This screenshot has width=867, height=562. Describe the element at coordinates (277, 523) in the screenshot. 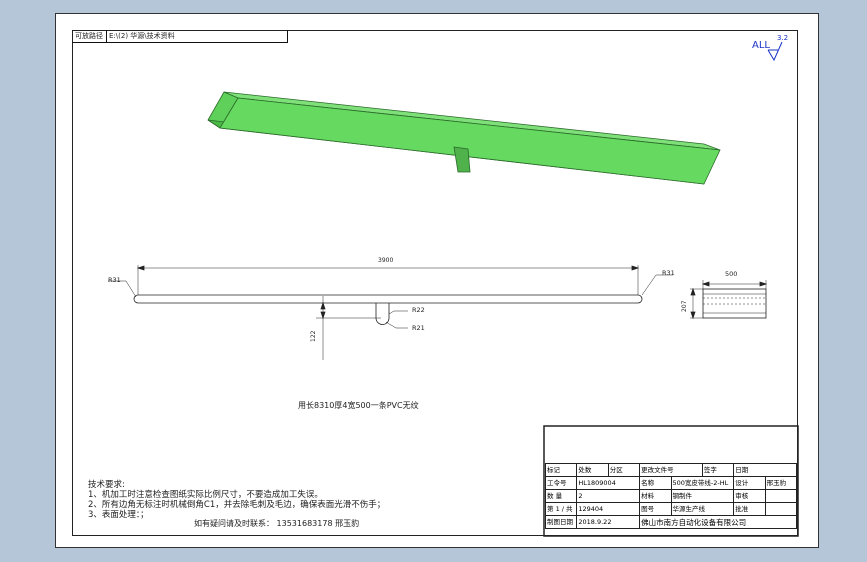

I see `contact-note: 如有疑问请及时联系： 13531683178 邢玉豹` at that location.